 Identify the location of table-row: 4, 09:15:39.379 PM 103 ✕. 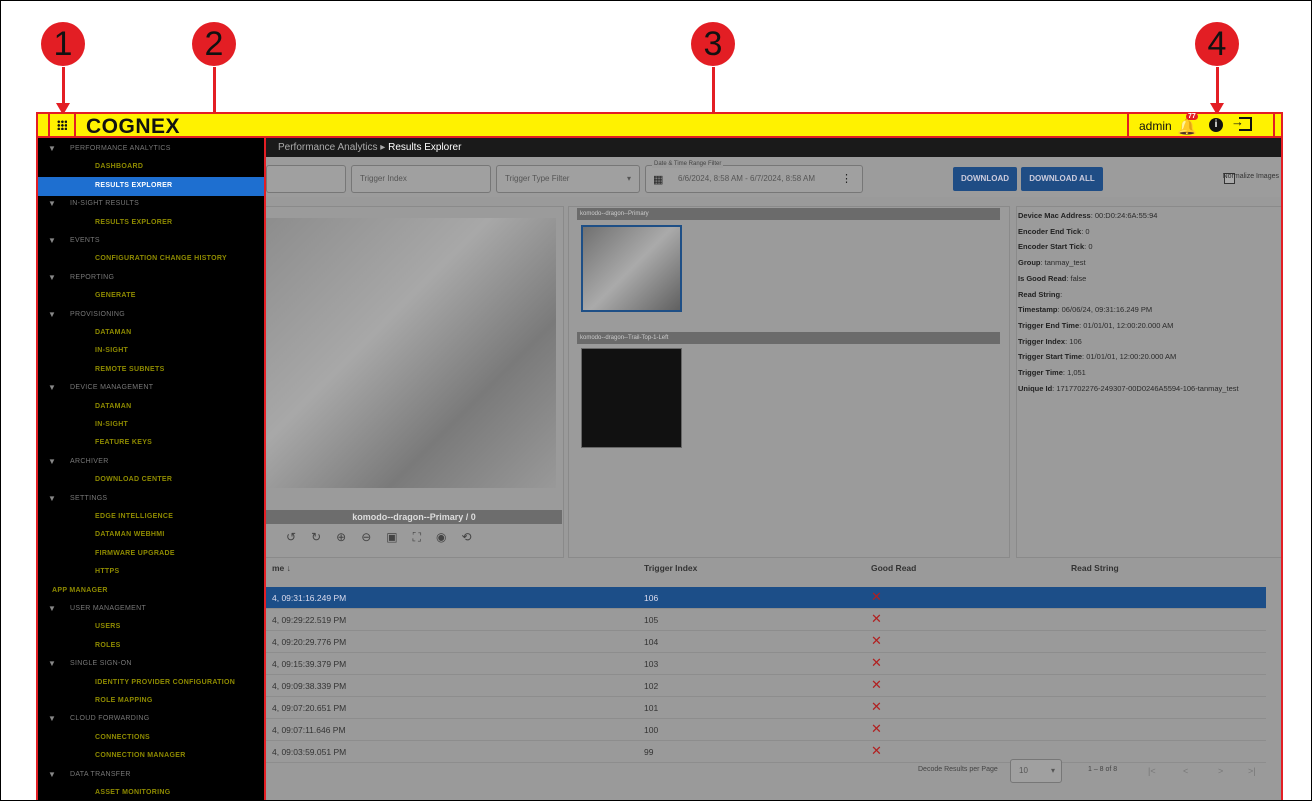
(766, 664).